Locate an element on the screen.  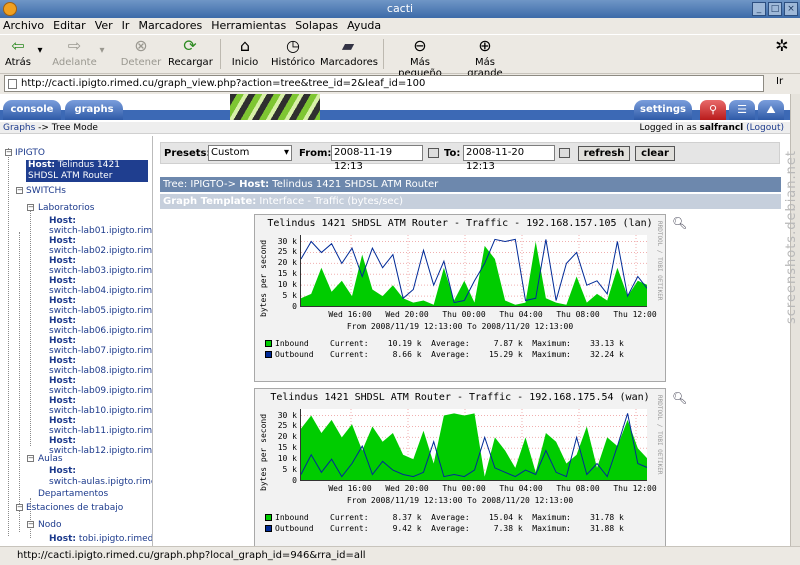
username: salfrancl is located at coordinates (721, 128).